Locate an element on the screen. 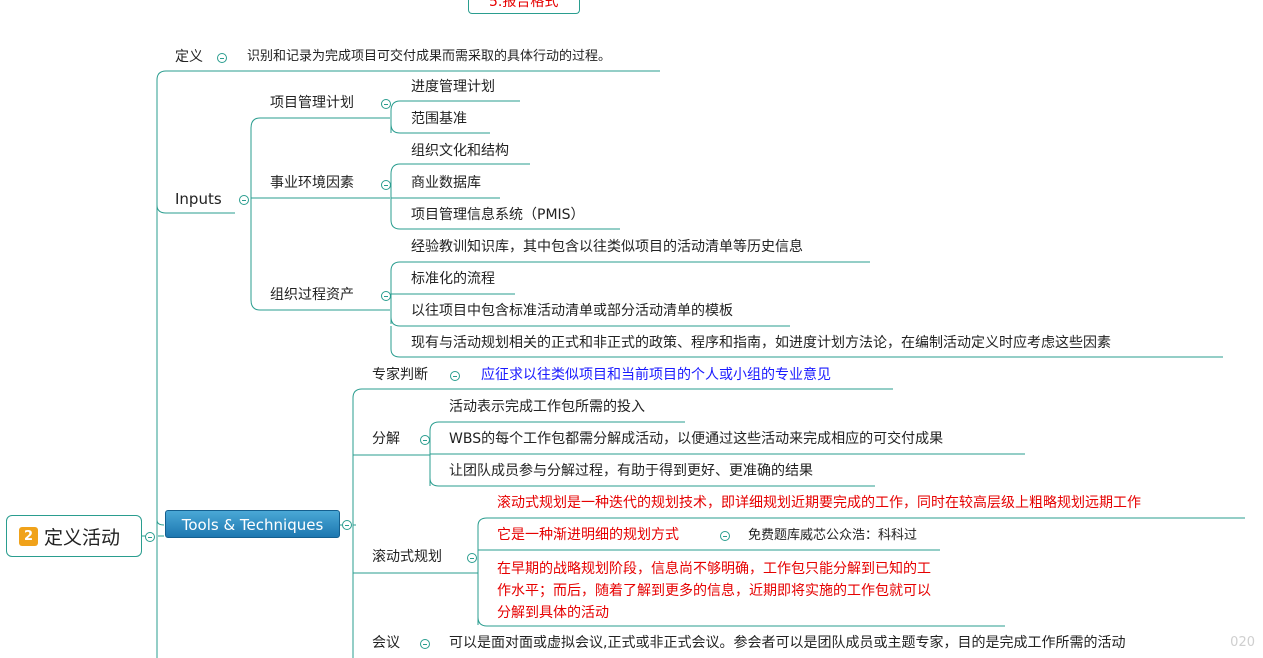 The height and width of the screenshot is (658, 1263). list-item: WBS的每个工作包都需分解成活动，以便通过这些活动来完成相应的可交付成果 is located at coordinates (696, 439).